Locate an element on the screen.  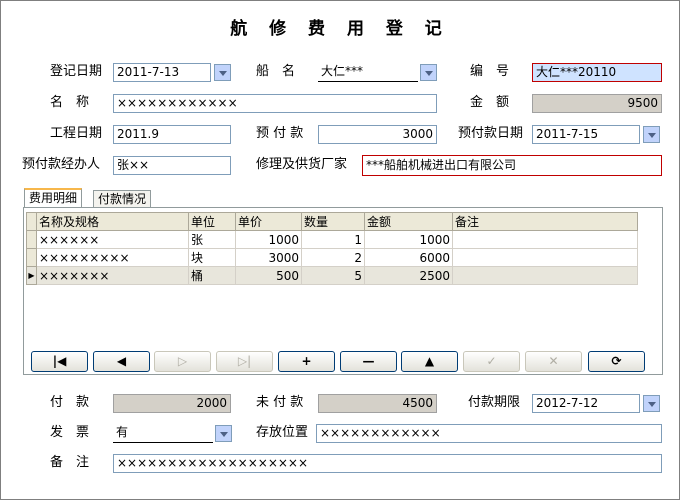
pay-deadline-field: 2012-7-12 is located at coordinates (586, 403).